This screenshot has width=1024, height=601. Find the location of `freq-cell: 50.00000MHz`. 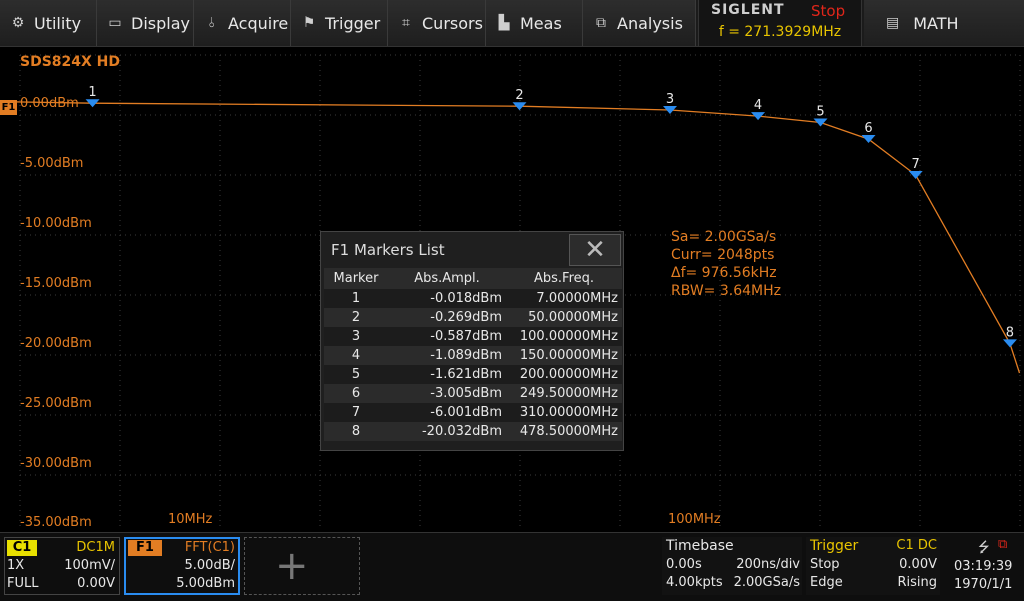

freq-cell: 50.00000MHz is located at coordinates (564, 317).